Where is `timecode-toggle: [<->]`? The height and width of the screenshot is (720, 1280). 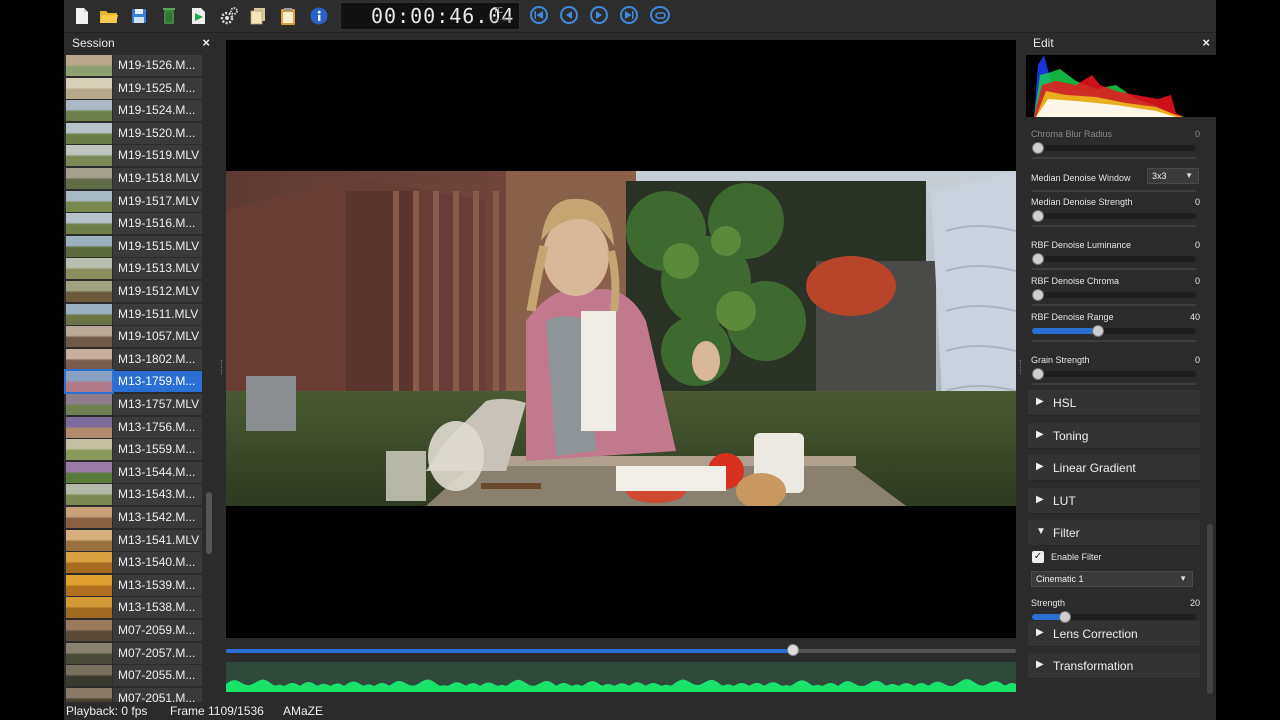 timecode-toggle: [<->] is located at coordinates (501, 20).